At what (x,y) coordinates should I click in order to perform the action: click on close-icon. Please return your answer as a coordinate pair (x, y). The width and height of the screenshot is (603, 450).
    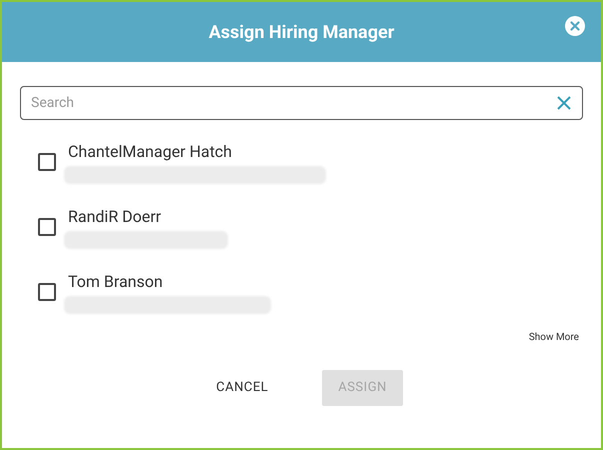
    Looking at the image, I should click on (575, 26).